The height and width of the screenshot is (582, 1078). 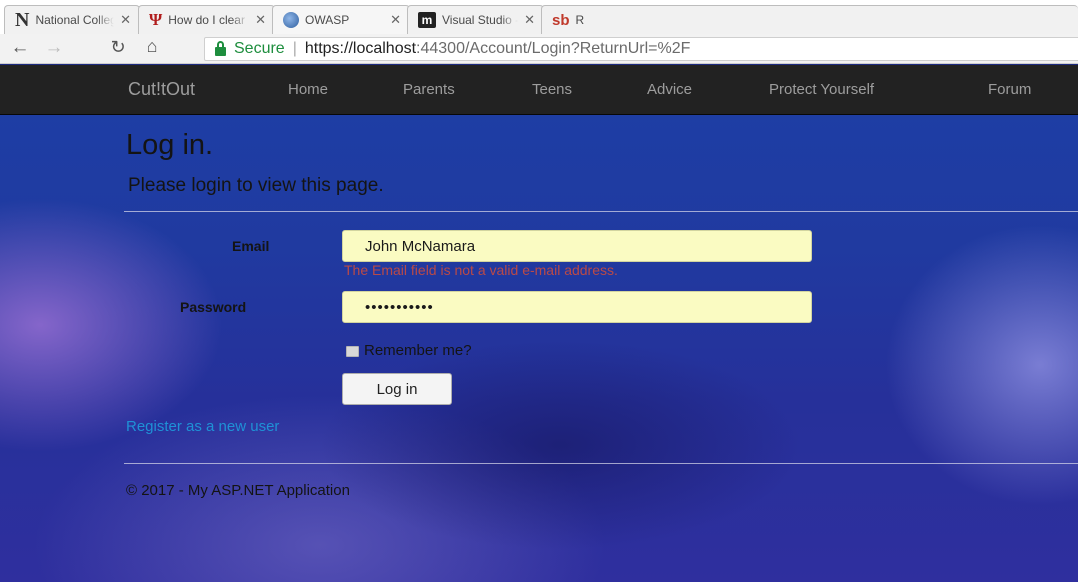 What do you see at coordinates (170, 145) in the screenshot?
I see `page-title: Log in.` at bounding box center [170, 145].